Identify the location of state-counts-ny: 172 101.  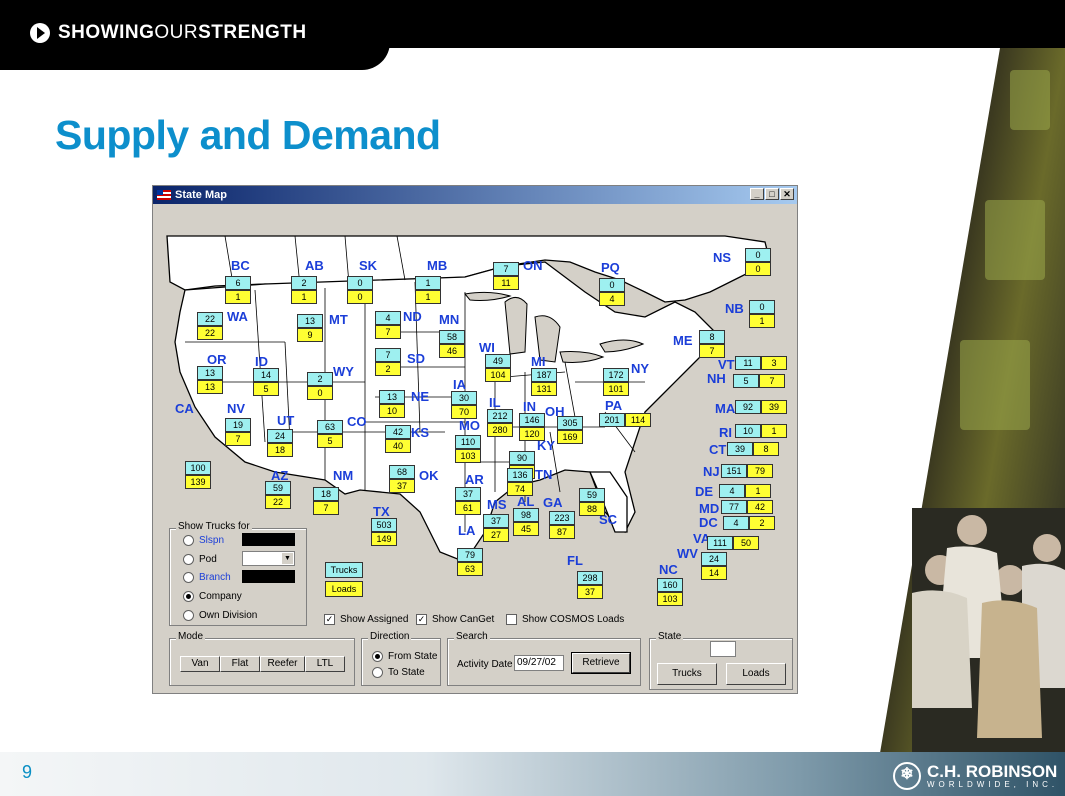
(616, 382).